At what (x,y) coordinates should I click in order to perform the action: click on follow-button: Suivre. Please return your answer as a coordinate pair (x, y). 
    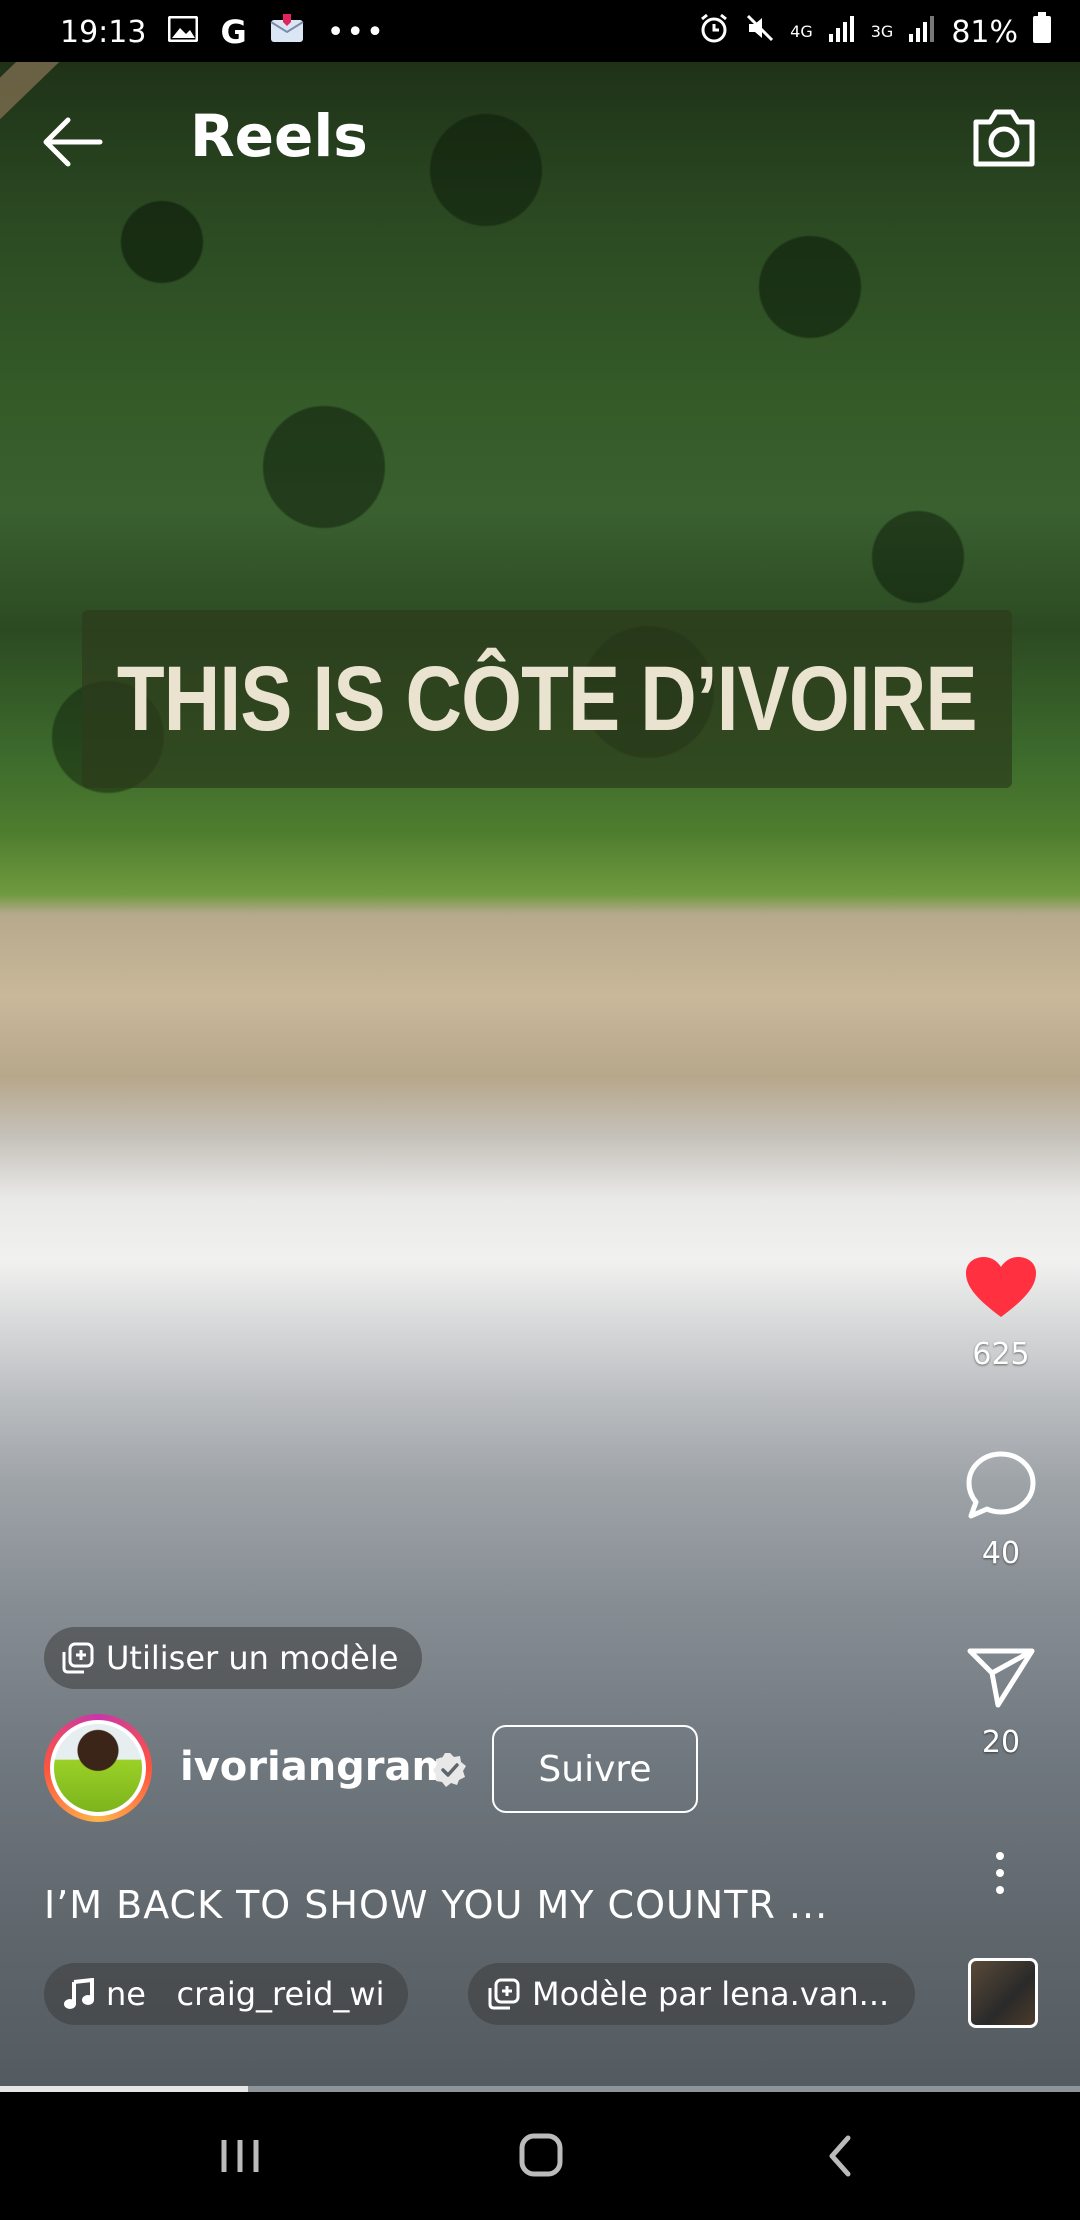
    Looking at the image, I should click on (595, 1769).